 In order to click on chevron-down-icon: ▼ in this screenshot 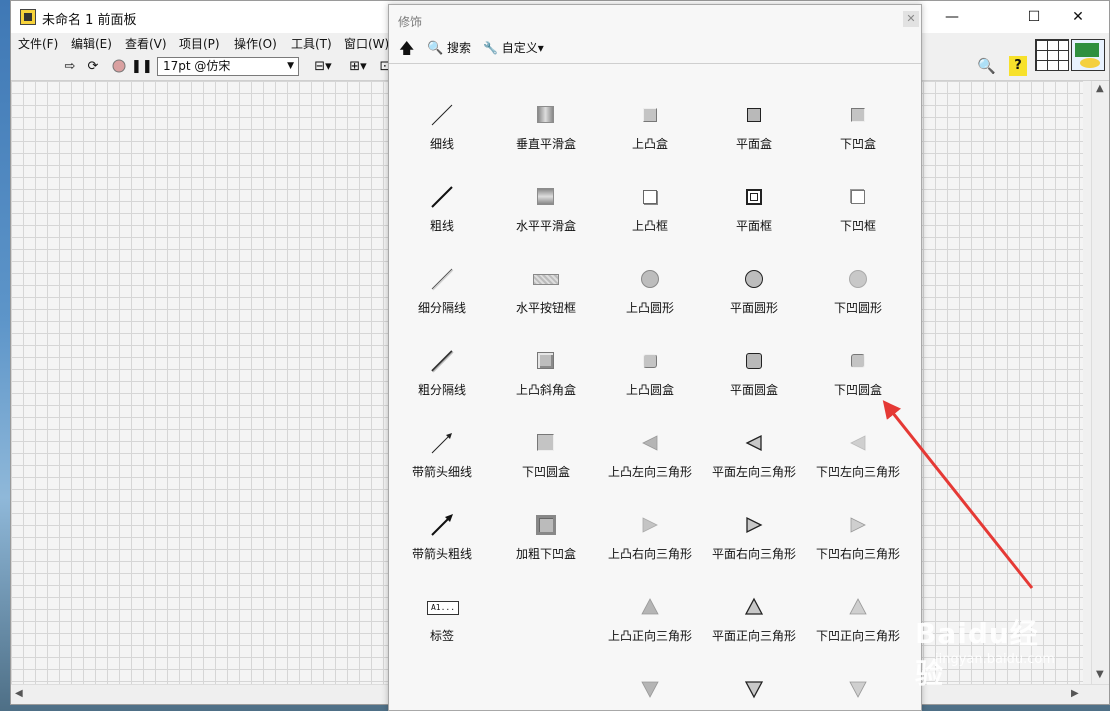, I will do `click(290, 66)`.